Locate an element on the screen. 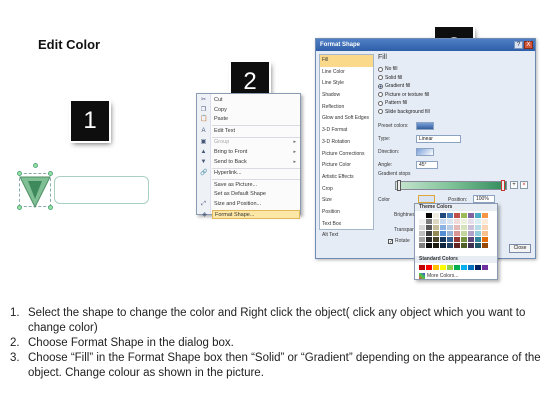 The width and height of the screenshot is (560, 420). category-item: Size is located at coordinates (346, 201).